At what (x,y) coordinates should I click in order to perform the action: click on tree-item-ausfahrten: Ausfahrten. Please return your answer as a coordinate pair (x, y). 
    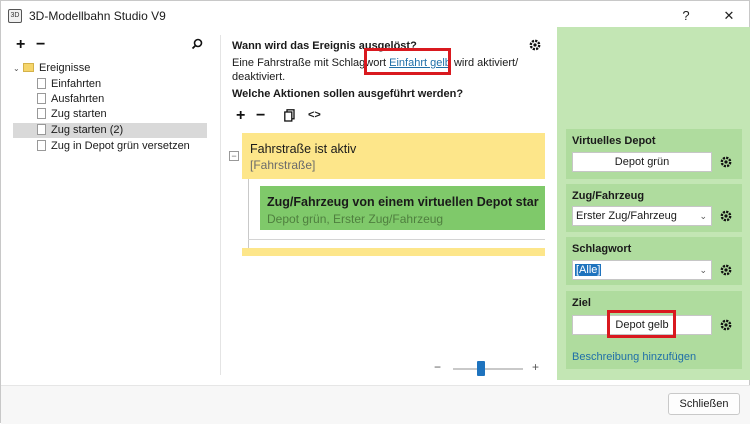
    Looking at the image, I should click on (122, 99).